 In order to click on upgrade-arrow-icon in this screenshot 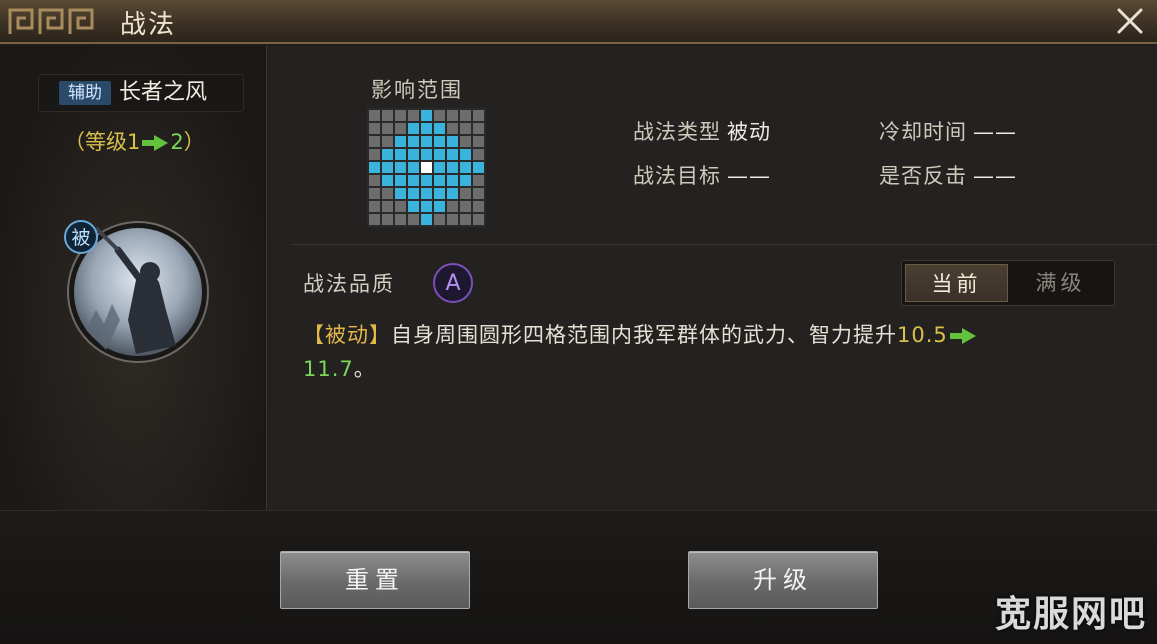, I will do `click(155, 143)`.